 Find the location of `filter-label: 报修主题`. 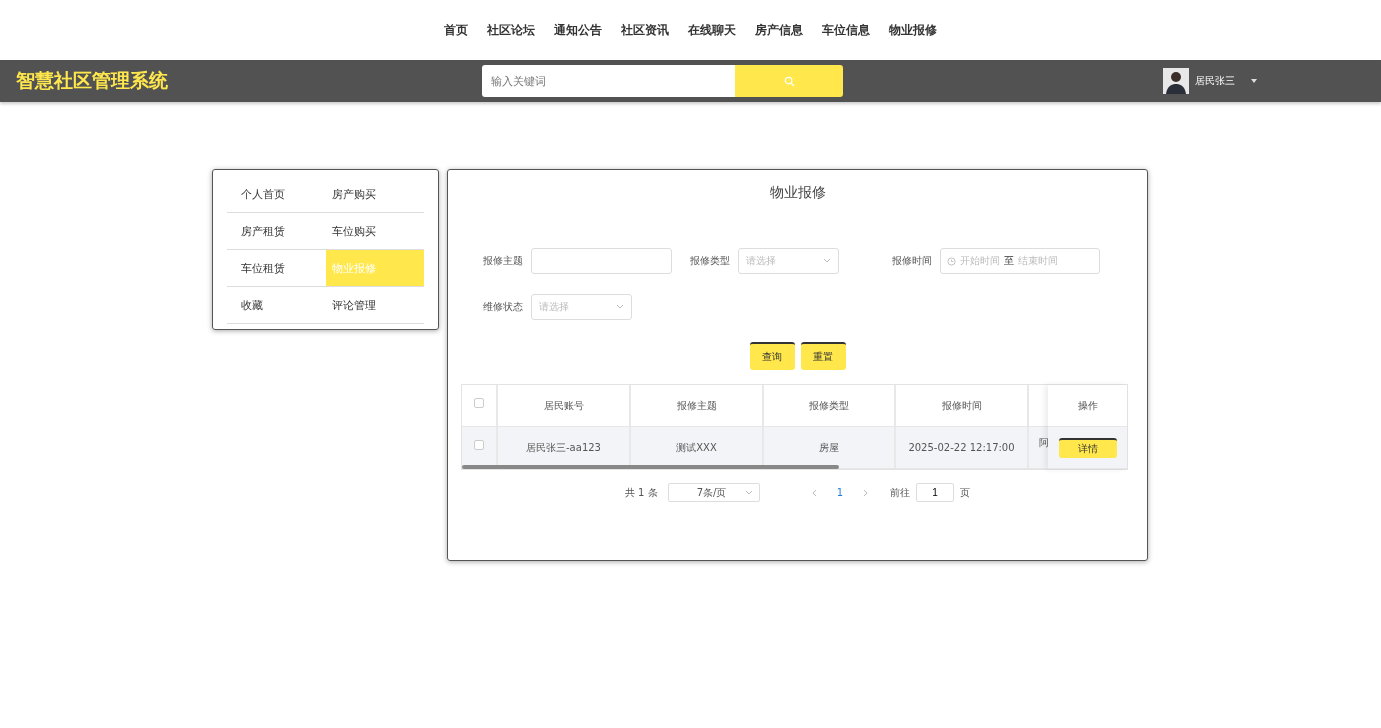

filter-label: 报修主题 is located at coordinates (503, 261).